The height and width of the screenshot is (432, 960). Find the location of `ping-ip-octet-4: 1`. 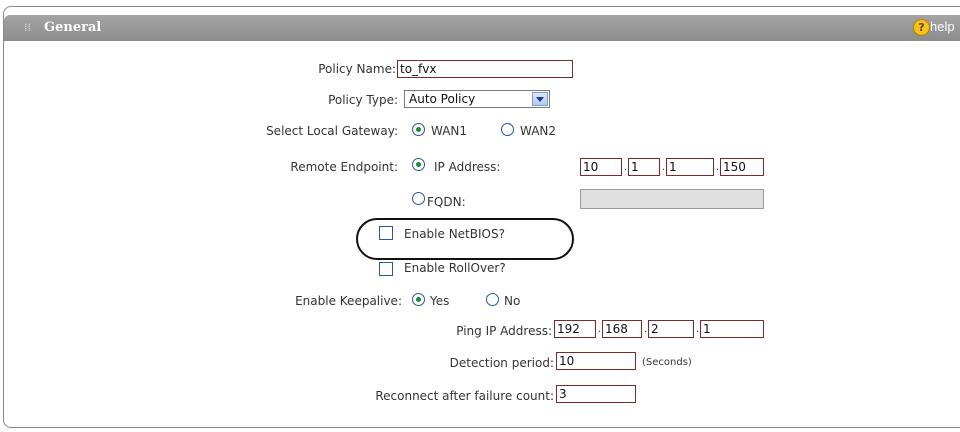

ping-ip-octet-4: 1 is located at coordinates (732, 329).